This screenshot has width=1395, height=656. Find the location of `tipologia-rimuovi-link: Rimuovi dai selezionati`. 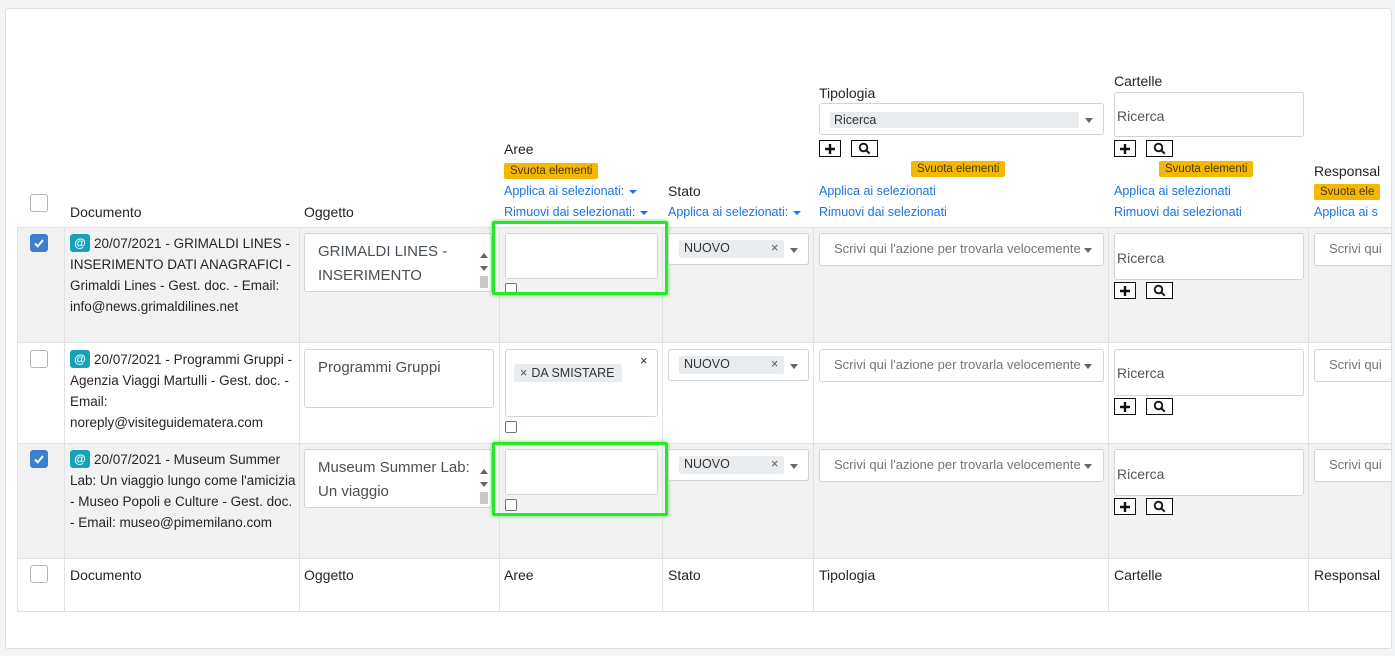

tipologia-rimuovi-link: Rimuovi dai selezionati is located at coordinates (883, 212).